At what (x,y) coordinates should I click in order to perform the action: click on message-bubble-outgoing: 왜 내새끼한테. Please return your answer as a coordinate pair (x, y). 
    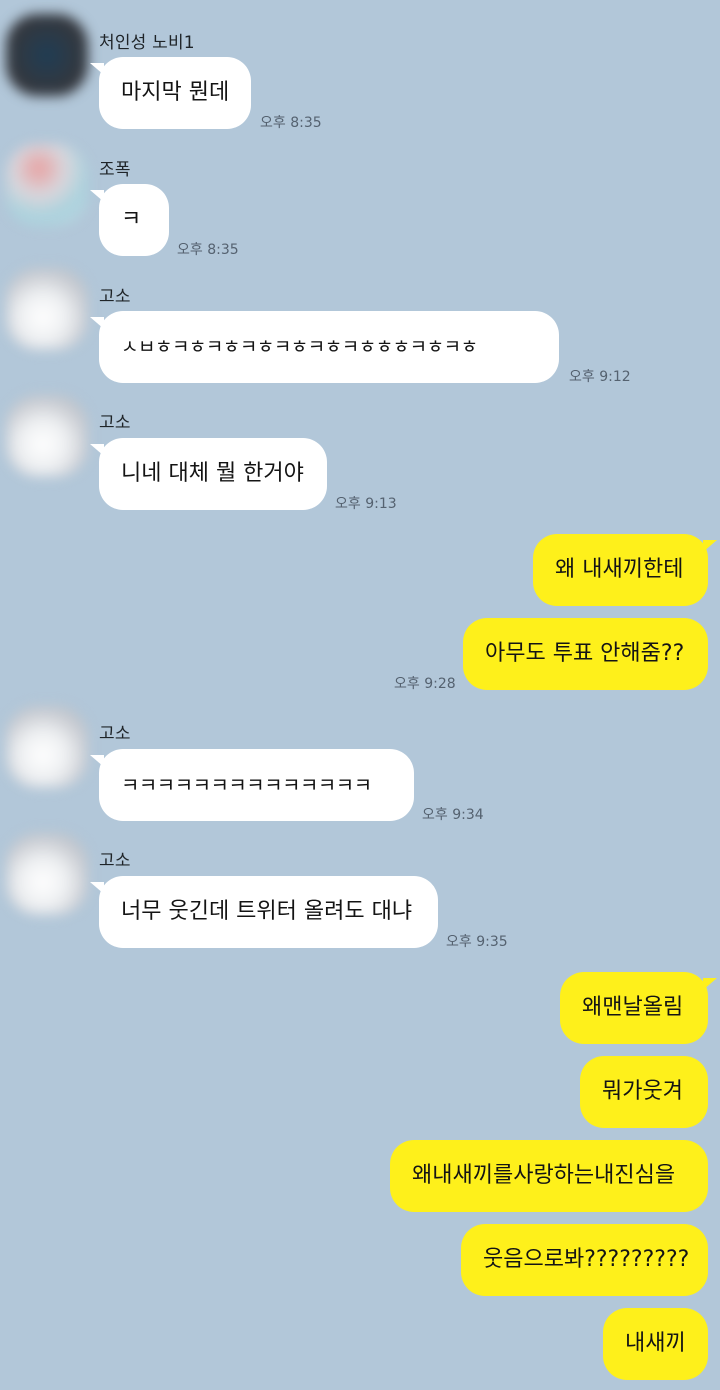
    Looking at the image, I should click on (625, 570).